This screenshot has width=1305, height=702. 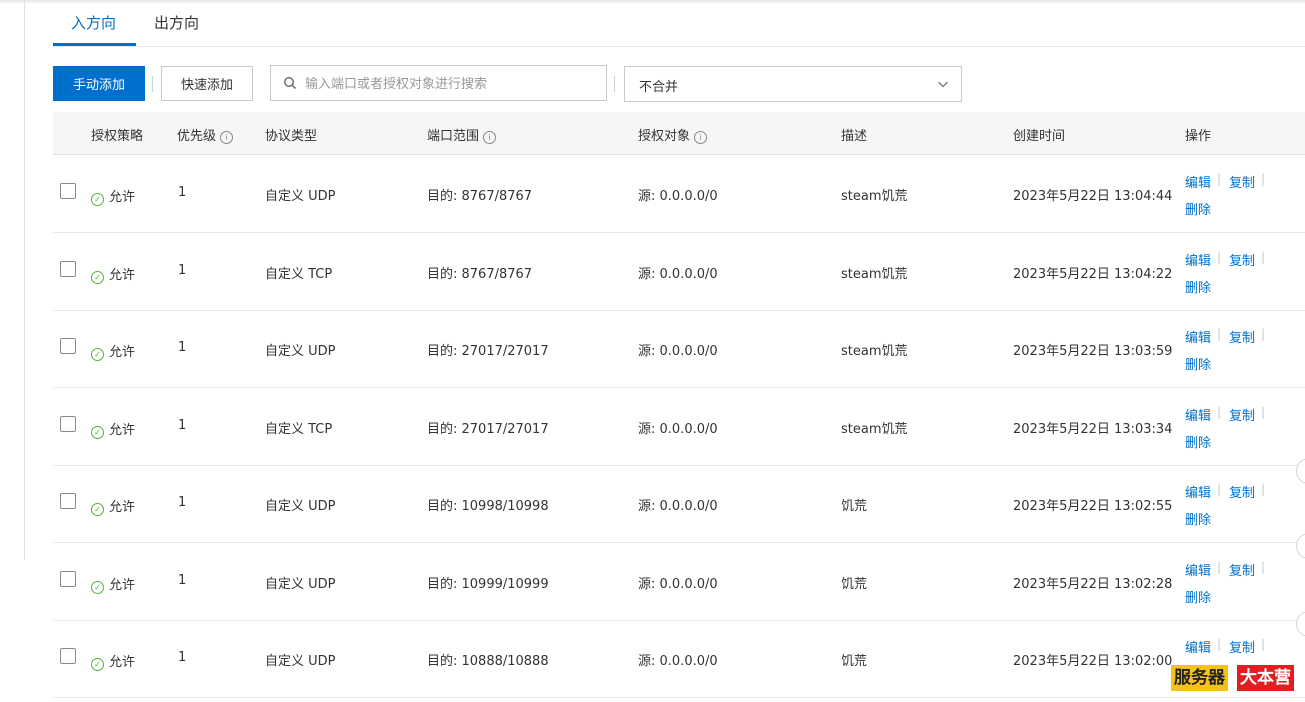 I want to click on left-divider, so click(x=24, y=280).